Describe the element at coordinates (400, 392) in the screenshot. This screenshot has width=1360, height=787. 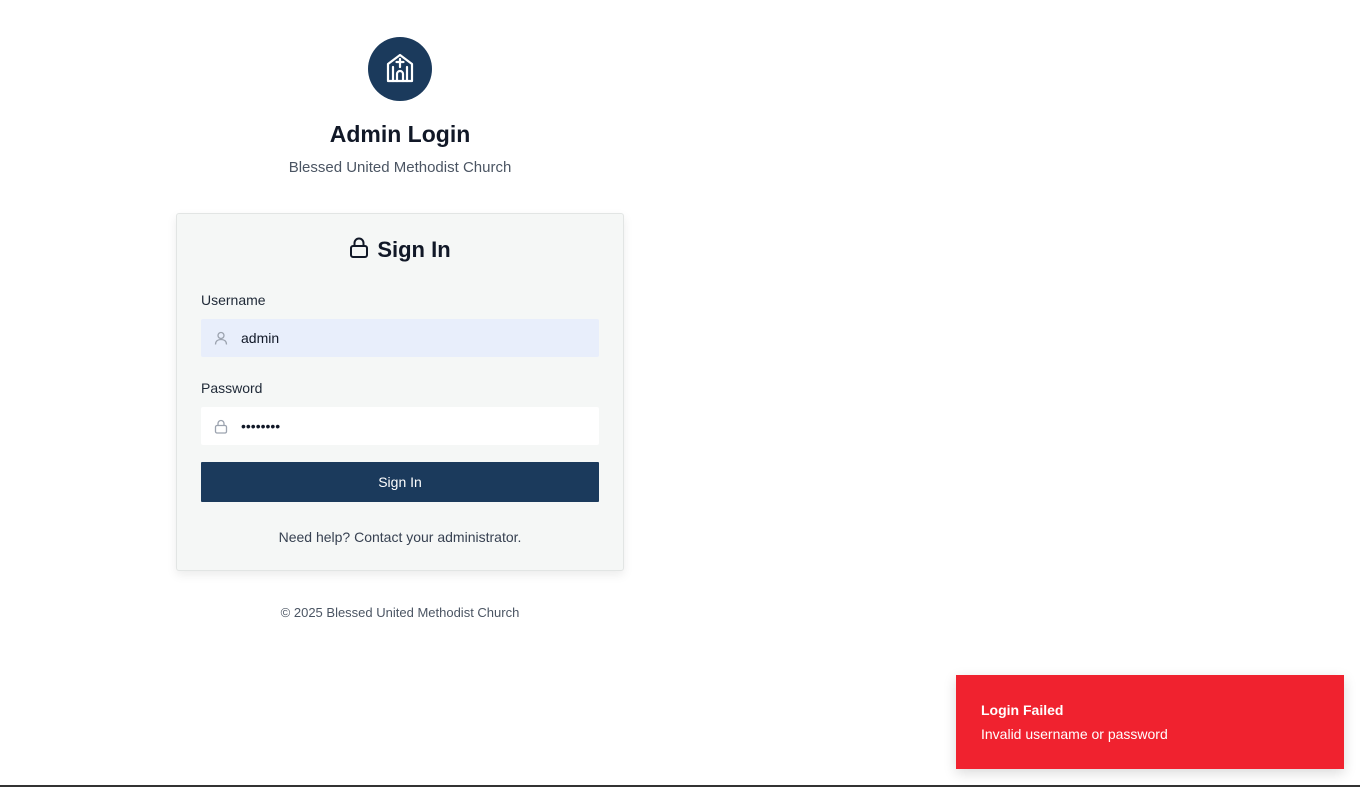
I see `signin-card: Sign In Username admin Password ••••••••` at that location.